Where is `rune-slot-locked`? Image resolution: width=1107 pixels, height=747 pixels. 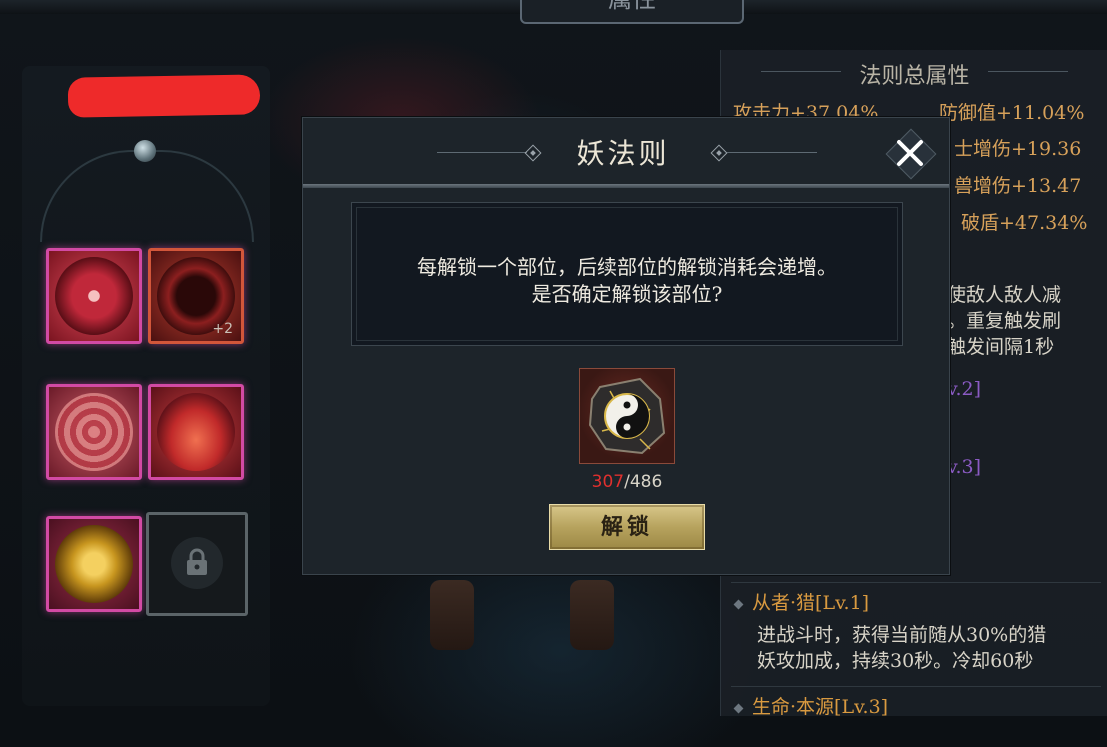
rune-slot-locked is located at coordinates (197, 564).